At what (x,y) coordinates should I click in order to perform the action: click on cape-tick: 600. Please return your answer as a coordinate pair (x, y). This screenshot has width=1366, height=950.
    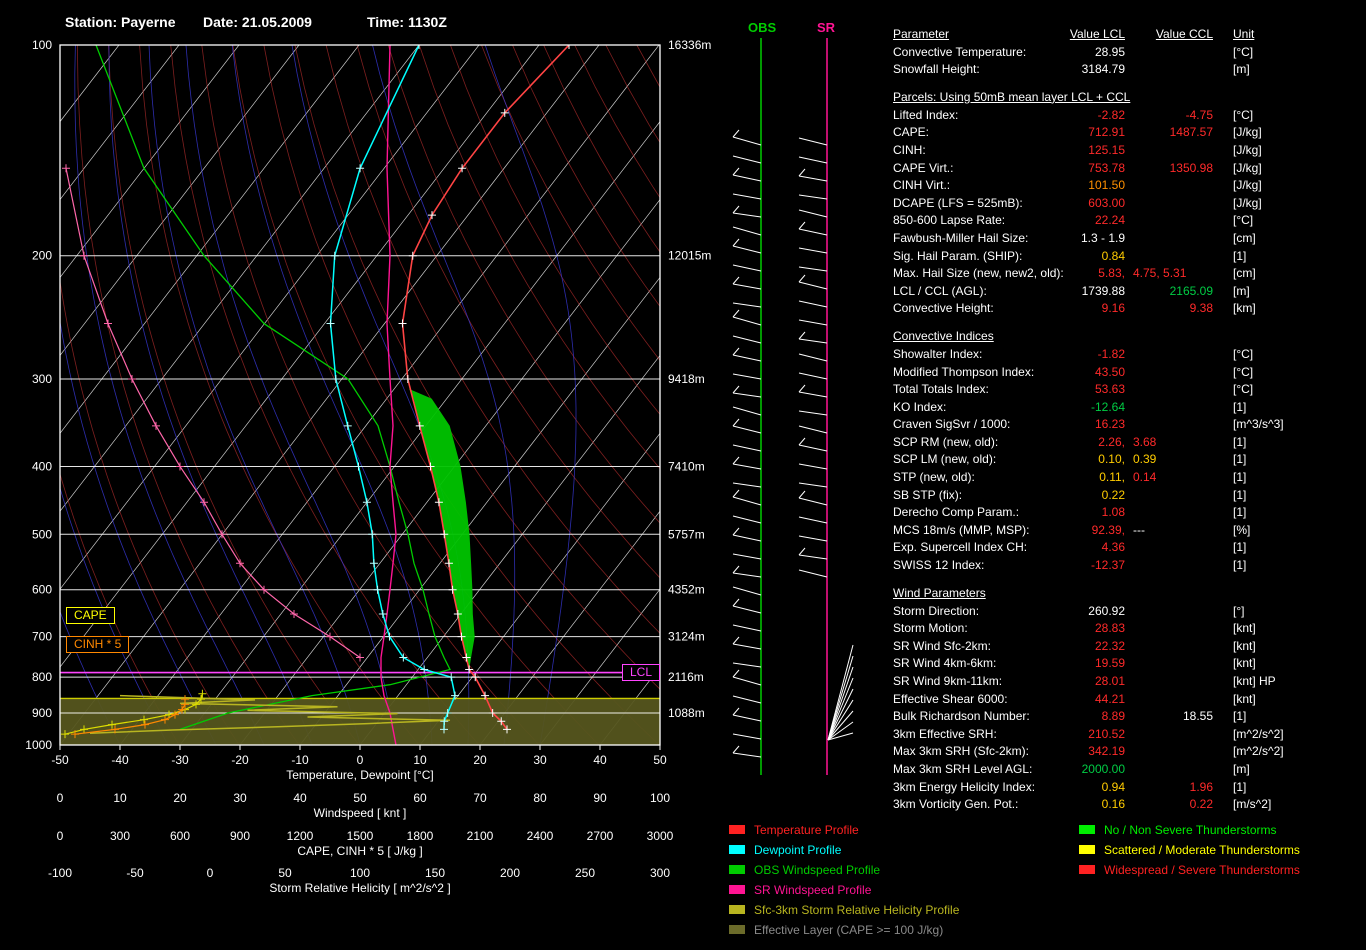
    Looking at the image, I should click on (180, 836).